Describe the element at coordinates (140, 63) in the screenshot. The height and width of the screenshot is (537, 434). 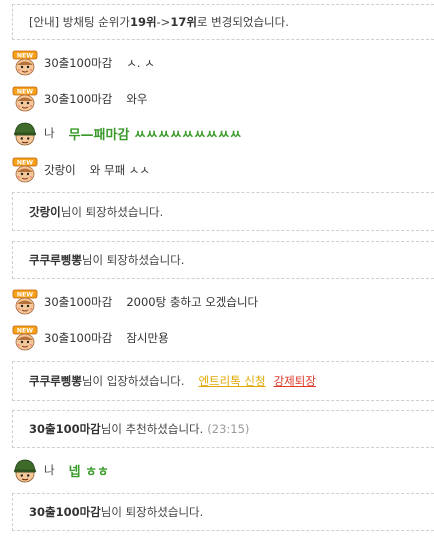
I see `message-text: ㅅ. ㅅ` at that location.